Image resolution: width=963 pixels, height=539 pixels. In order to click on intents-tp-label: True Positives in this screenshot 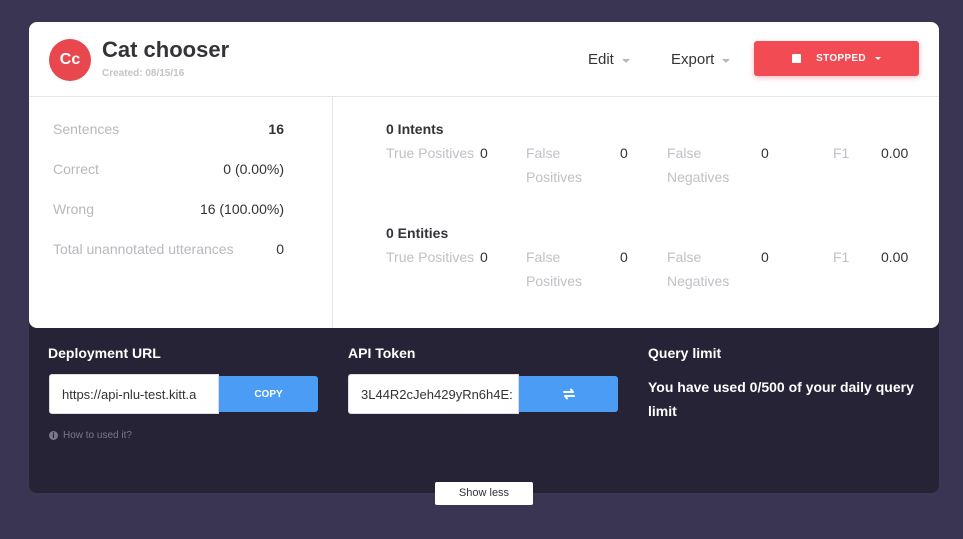, I will do `click(430, 153)`.